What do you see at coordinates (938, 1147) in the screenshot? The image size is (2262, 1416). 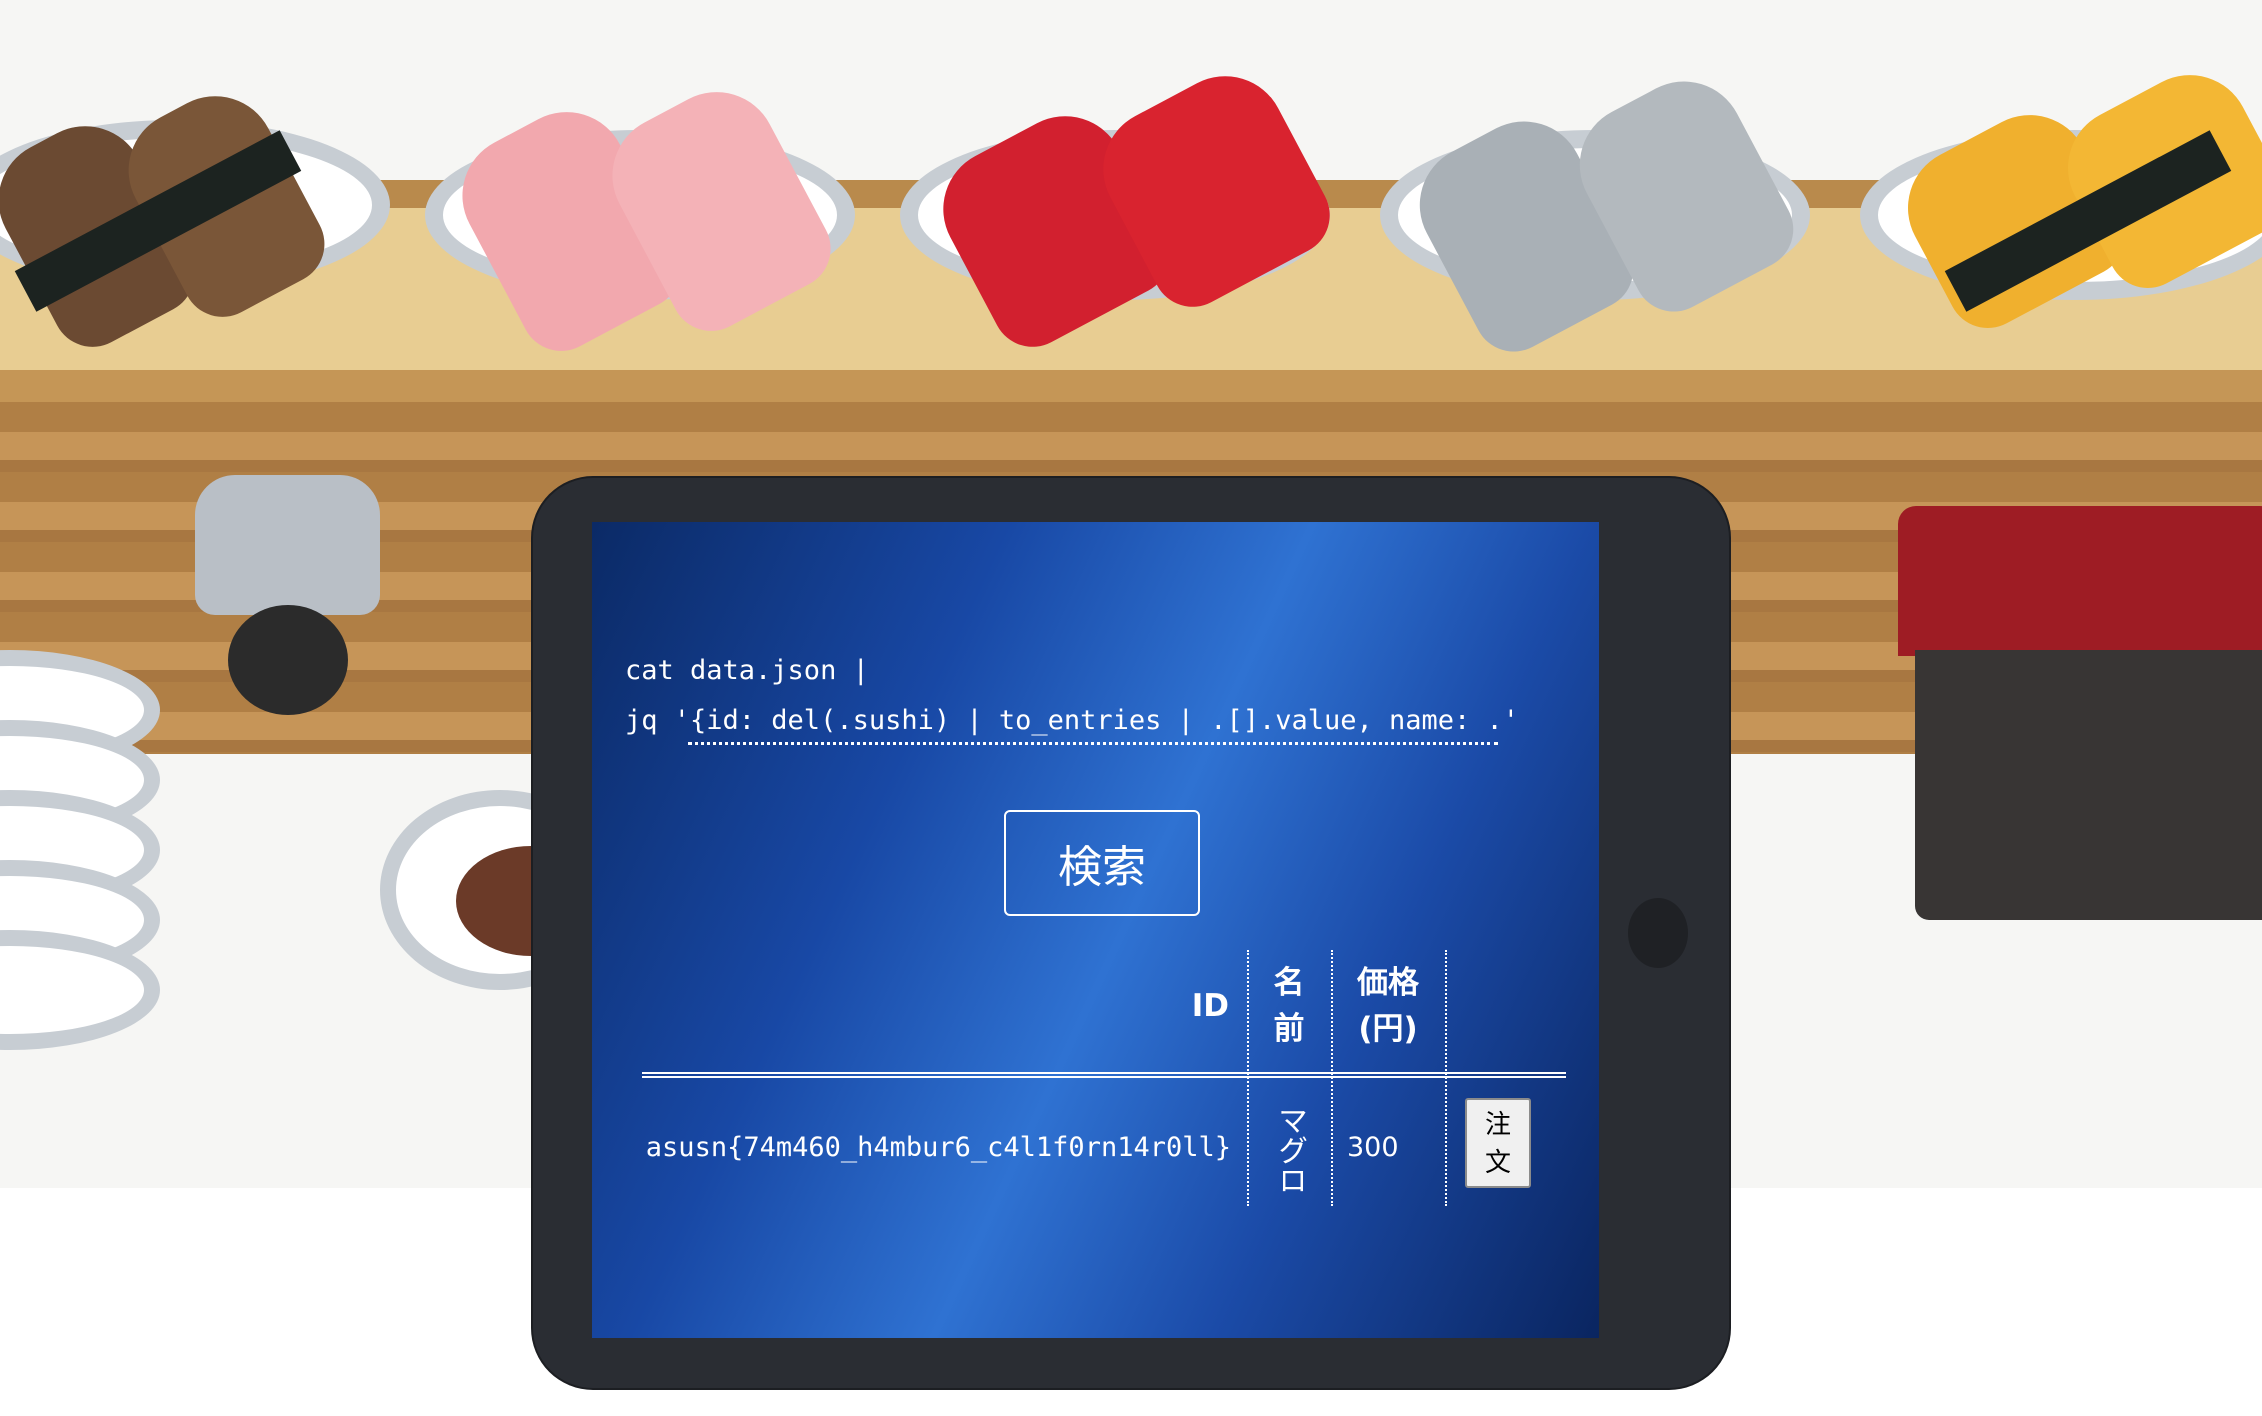 I see `row-id-cell: asusn{74m460_h4mbur6_c4l1f0rn14r0ll}` at bounding box center [938, 1147].